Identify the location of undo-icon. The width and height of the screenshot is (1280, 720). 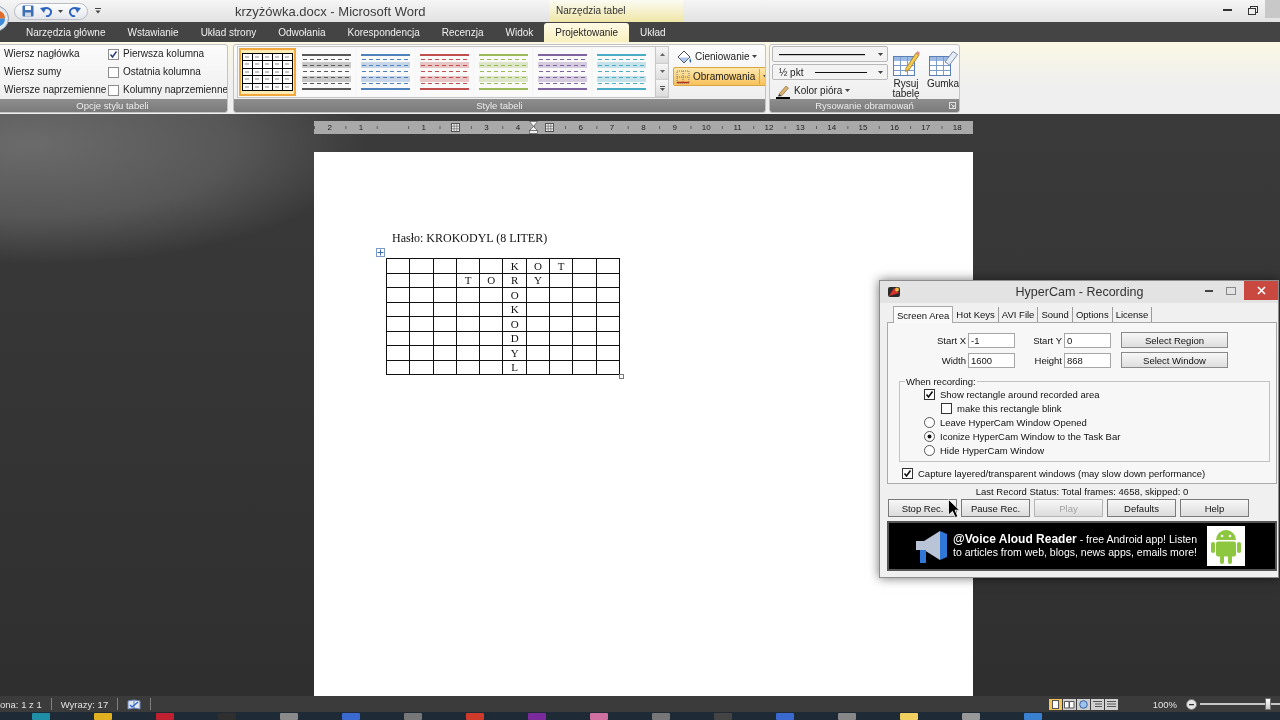
(46, 11).